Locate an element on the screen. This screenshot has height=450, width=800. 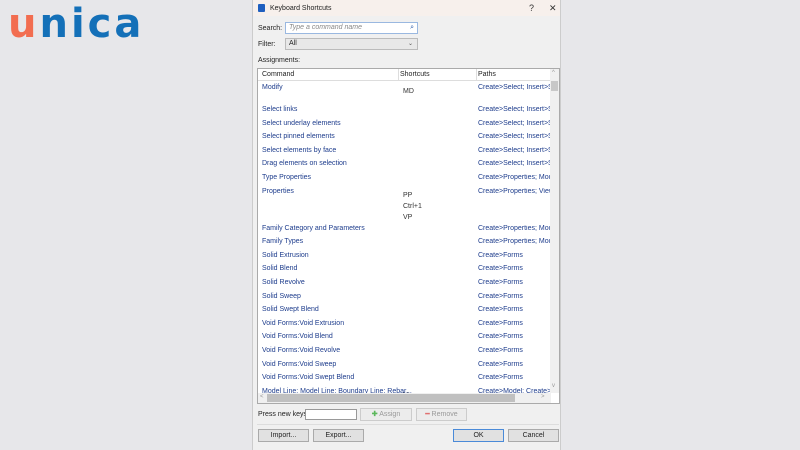
command-cell: Modify is located at coordinates (272, 87).